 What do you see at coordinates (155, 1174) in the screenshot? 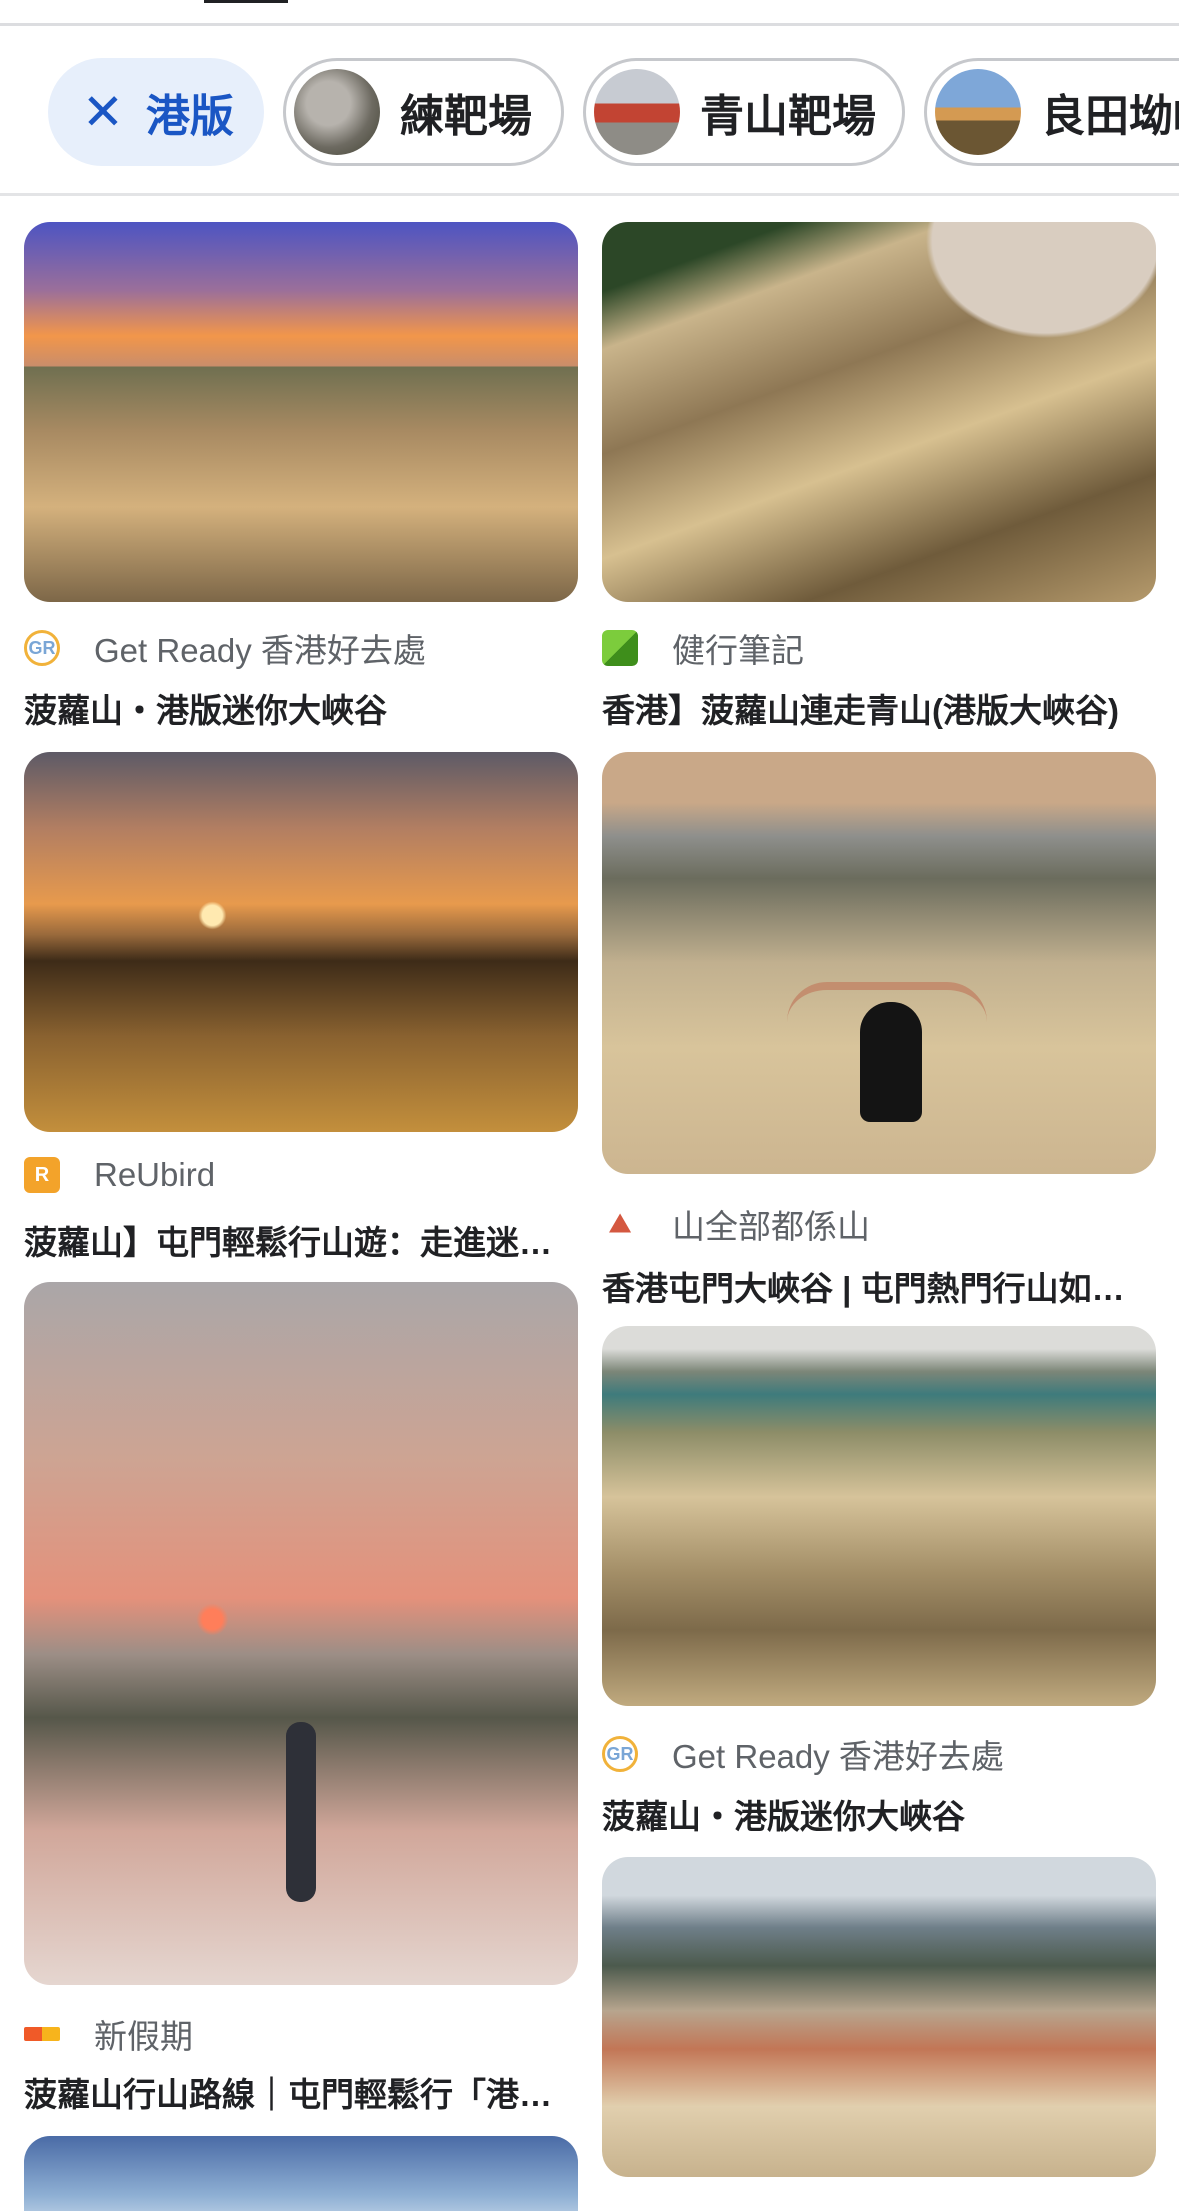
I see `source-name: ReUbird` at bounding box center [155, 1174].